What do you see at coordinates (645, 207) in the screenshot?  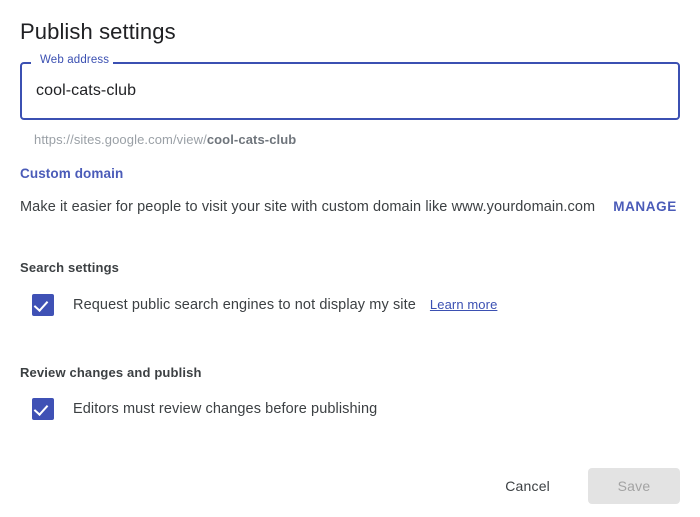 I see `manage-domain-button: MANAGE` at bounding box center [645, 207].